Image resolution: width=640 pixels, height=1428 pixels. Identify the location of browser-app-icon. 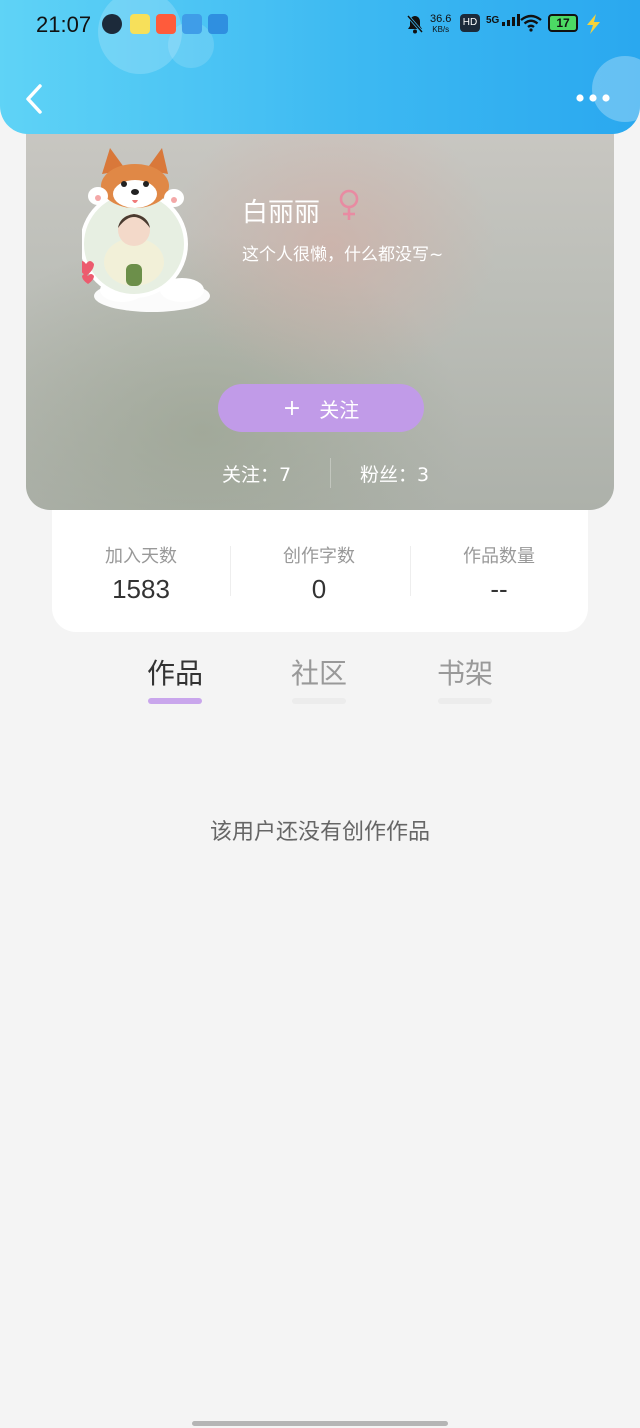
(112, 24).